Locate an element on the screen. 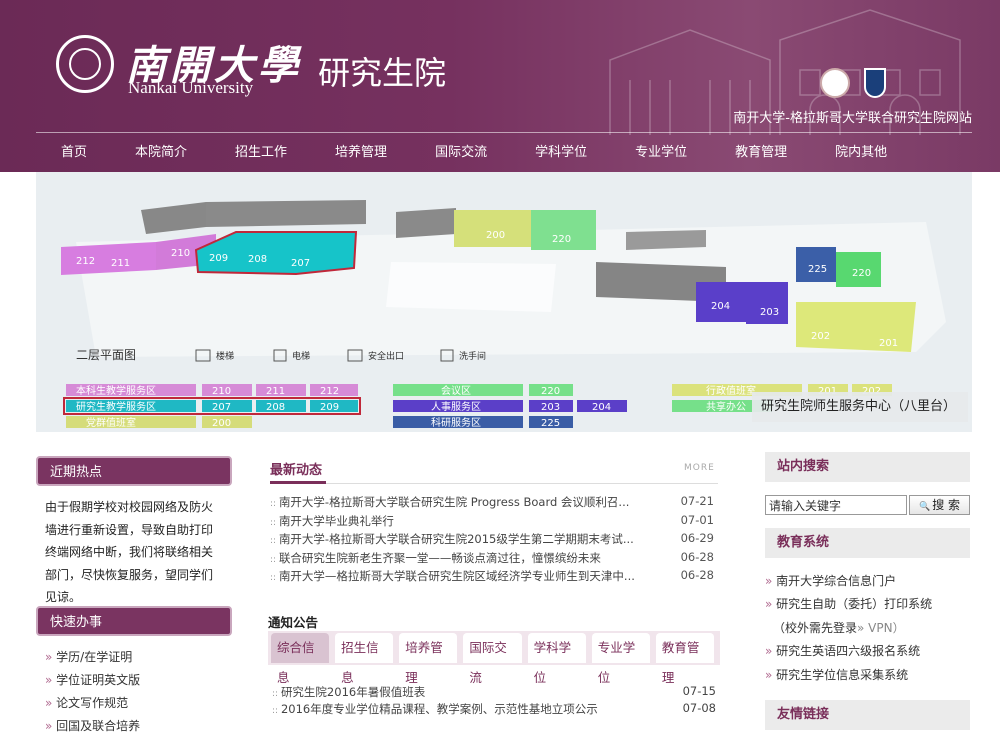  legend-stairs: 楼梯 is located at coordinates (225, 356).